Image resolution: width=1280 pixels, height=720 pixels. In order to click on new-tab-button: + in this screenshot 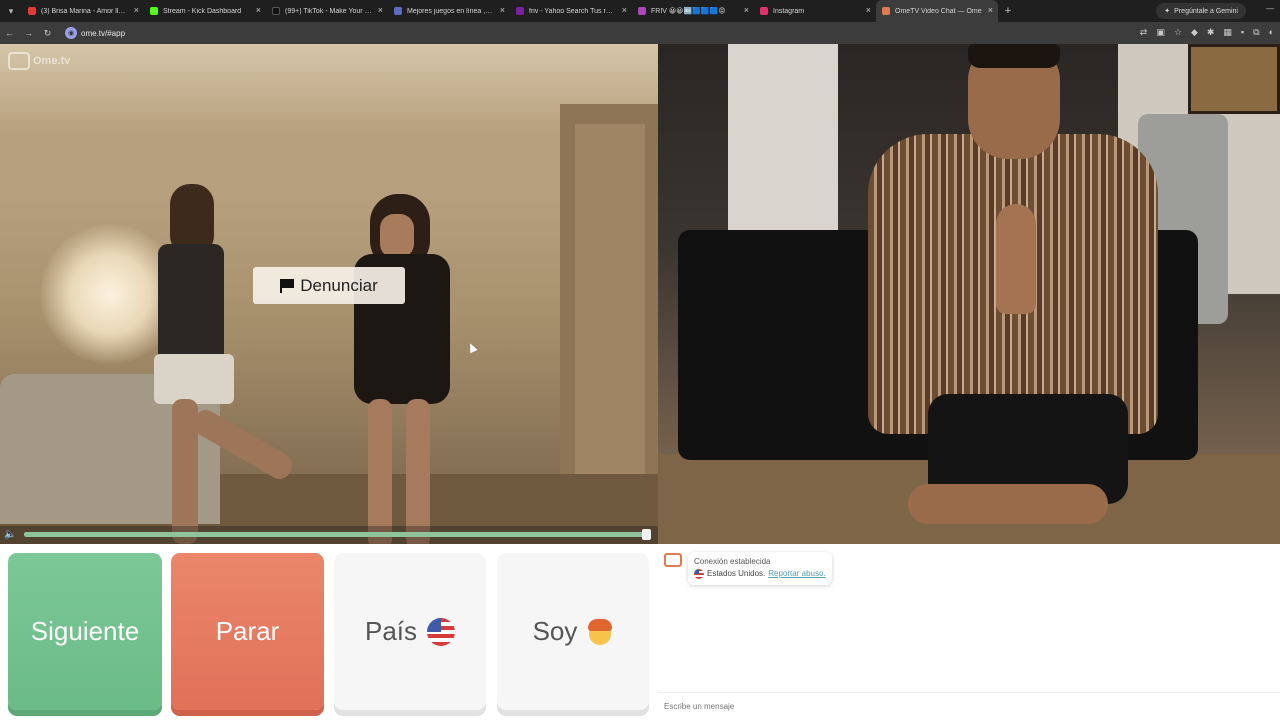, I will do `click(1008, 11)`.